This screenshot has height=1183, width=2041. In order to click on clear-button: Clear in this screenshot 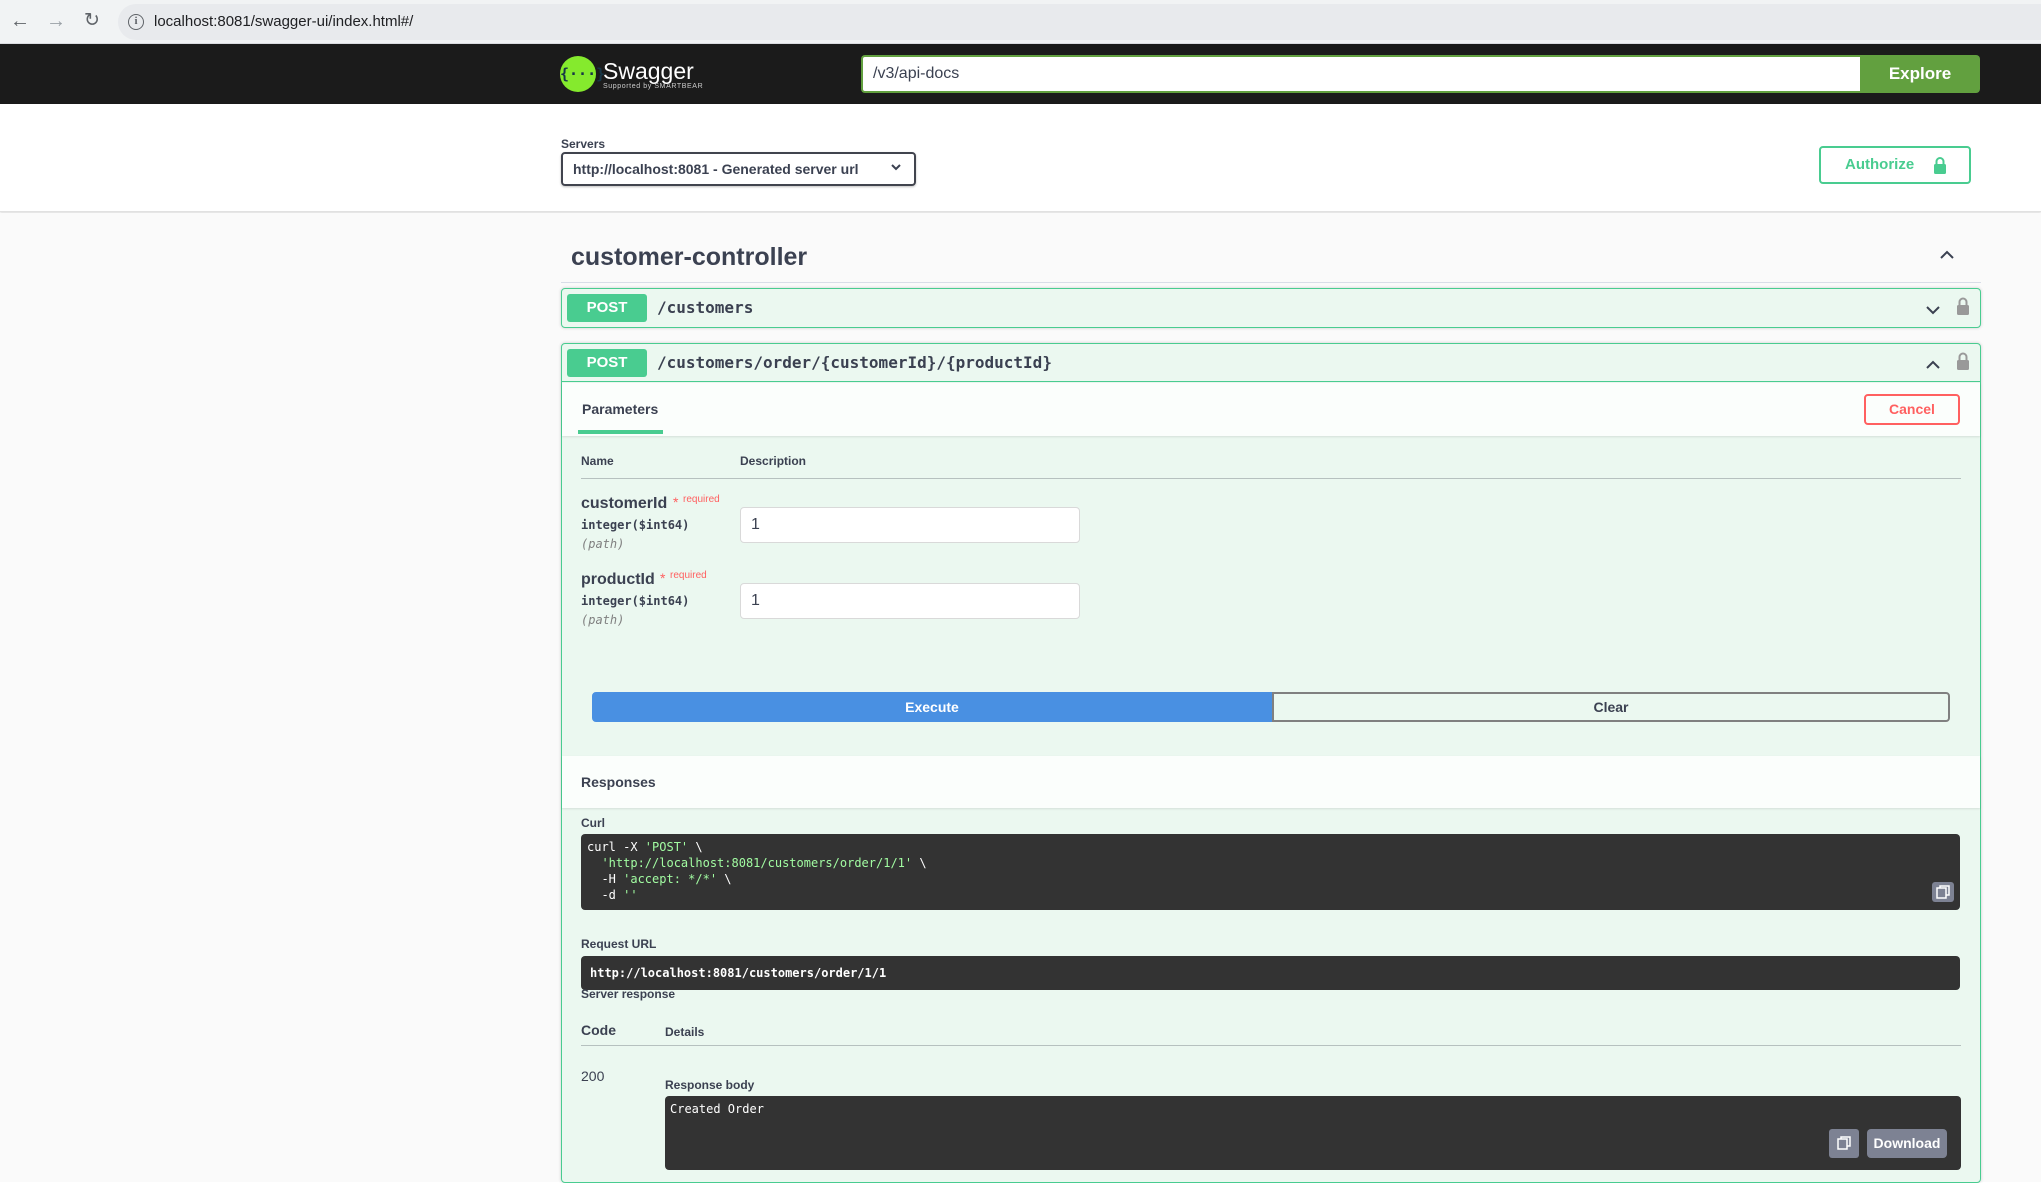, I will do `click(1611, 707)`.